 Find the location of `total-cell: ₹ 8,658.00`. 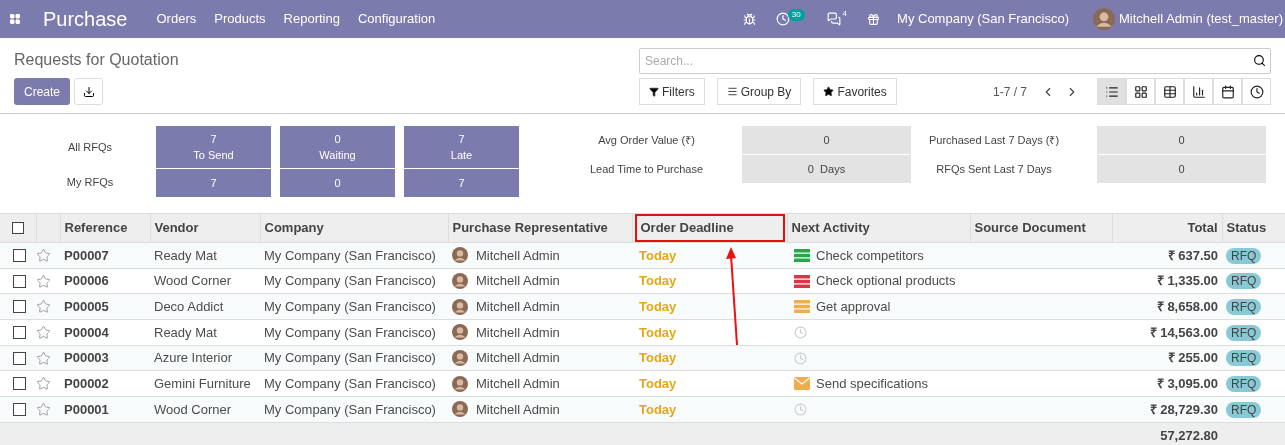

total-cell: ₹ 8,658.00 is located at coordinates (1187, 306).